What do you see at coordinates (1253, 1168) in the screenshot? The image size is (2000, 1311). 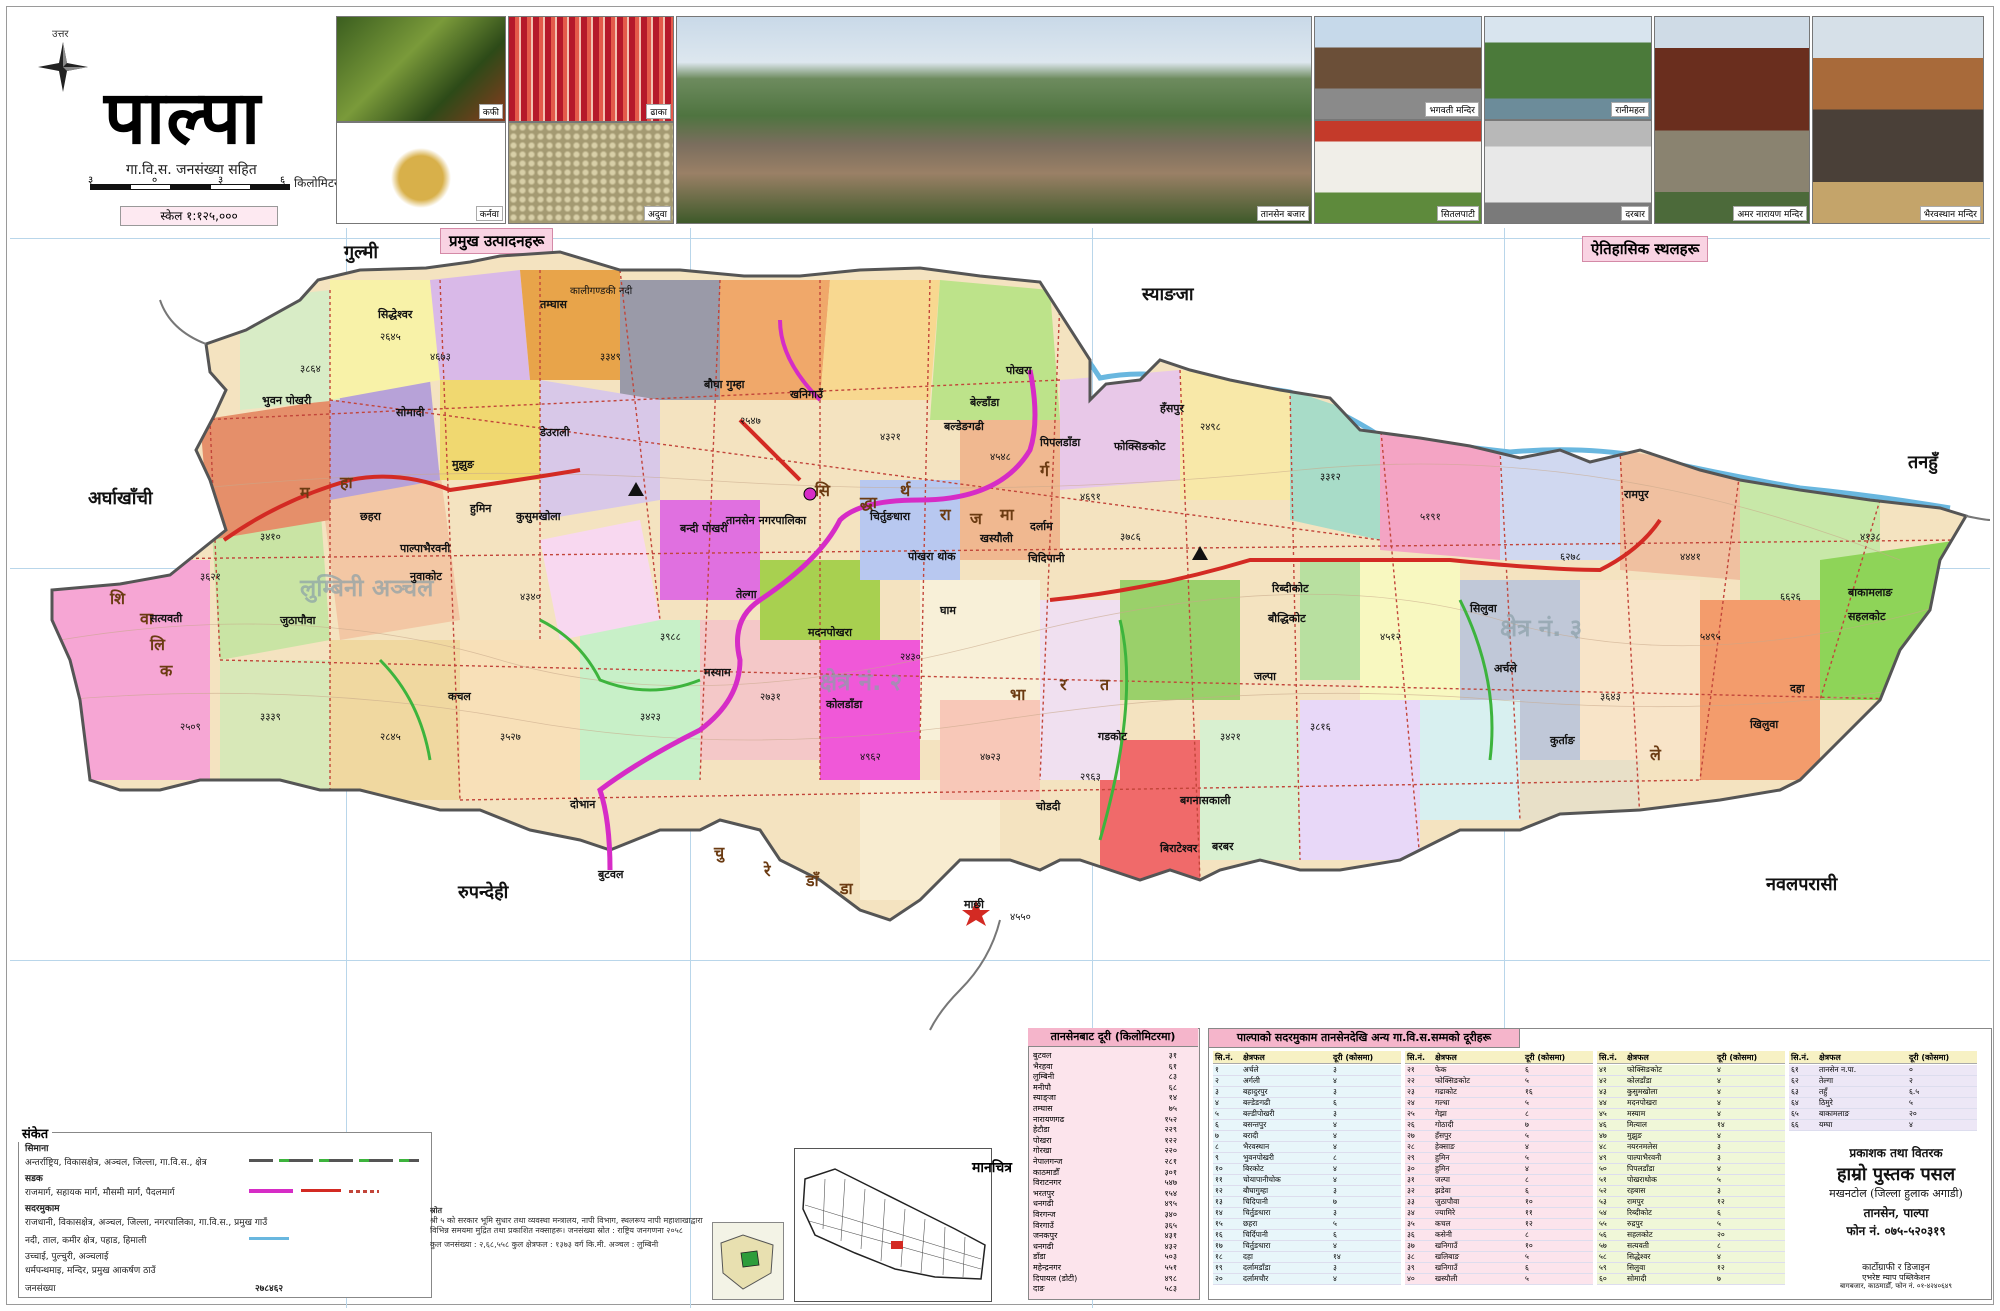 I see `vdc-table-cell: बिरकोट` at bounding box center [1253, 1168].